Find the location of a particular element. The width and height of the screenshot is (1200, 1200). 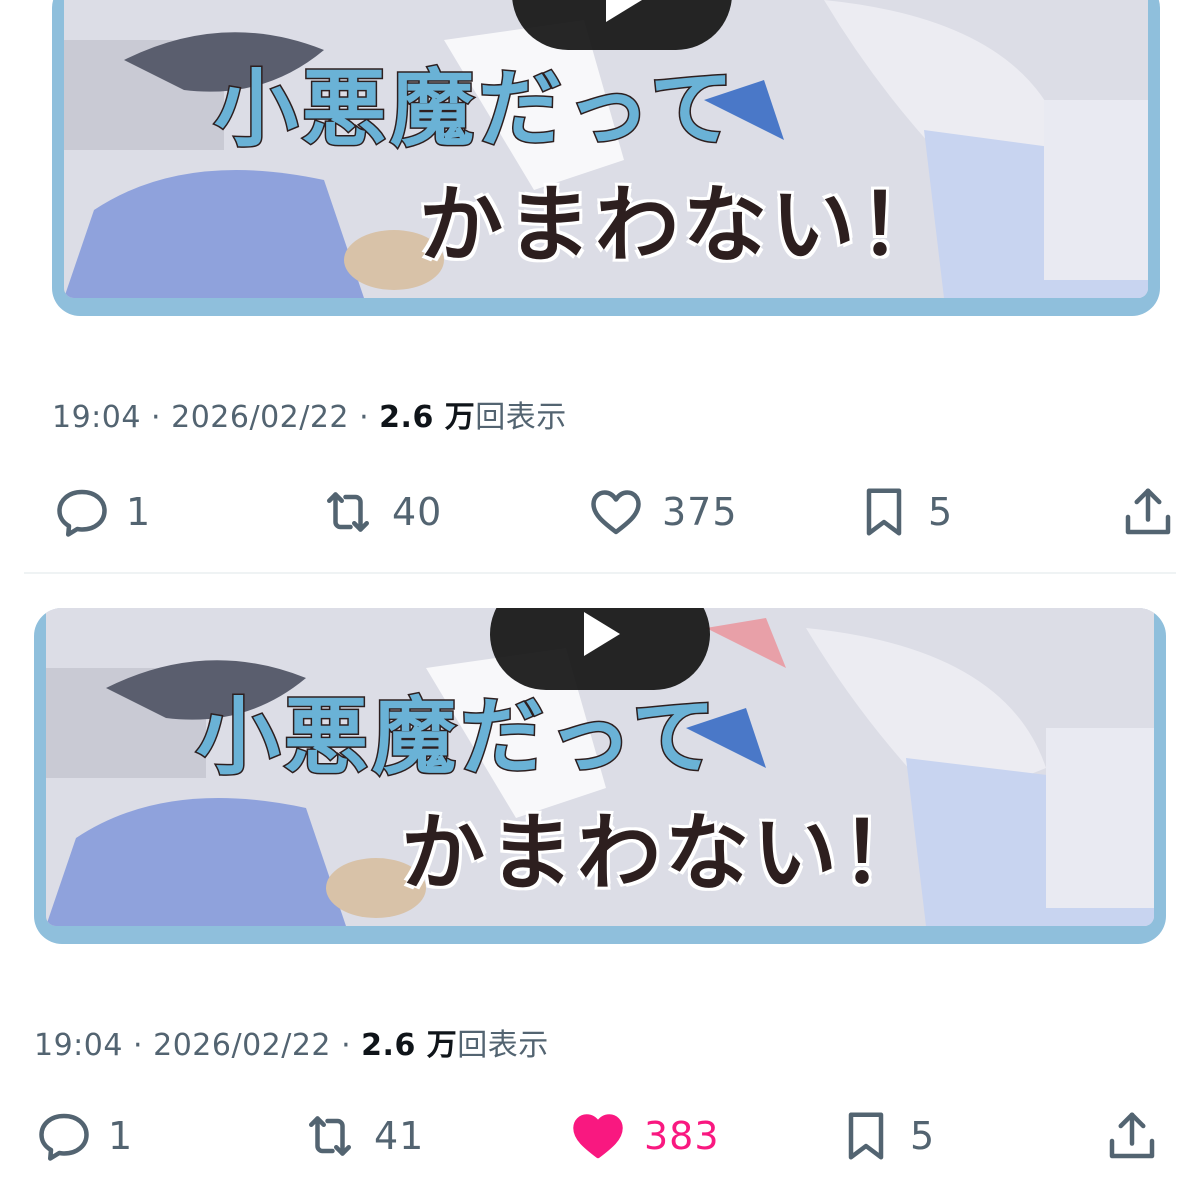

heart-filled-icon is located at coordinates (598, 1136).